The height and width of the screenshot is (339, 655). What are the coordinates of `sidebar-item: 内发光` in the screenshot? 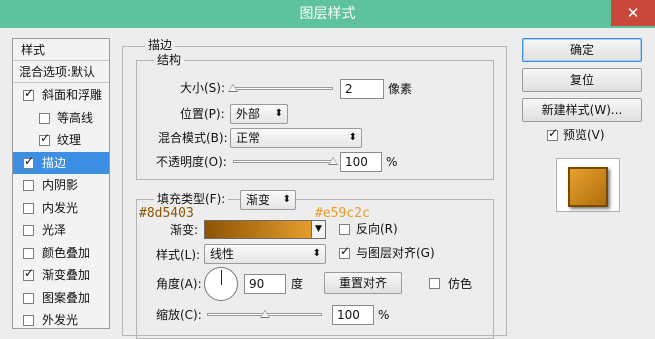 It's located at (61, 208).